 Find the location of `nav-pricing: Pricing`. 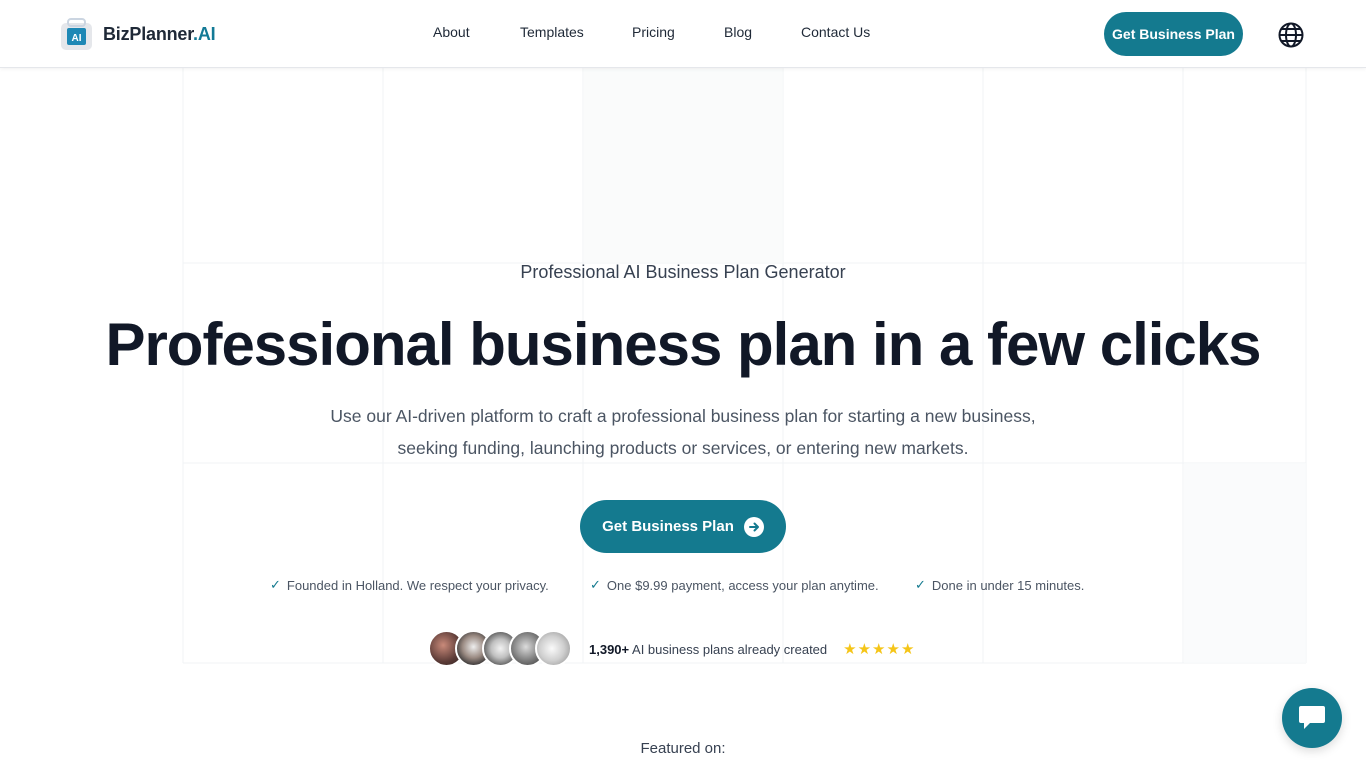

nav-pricing: Pricing is located at coordinates (653, 32).